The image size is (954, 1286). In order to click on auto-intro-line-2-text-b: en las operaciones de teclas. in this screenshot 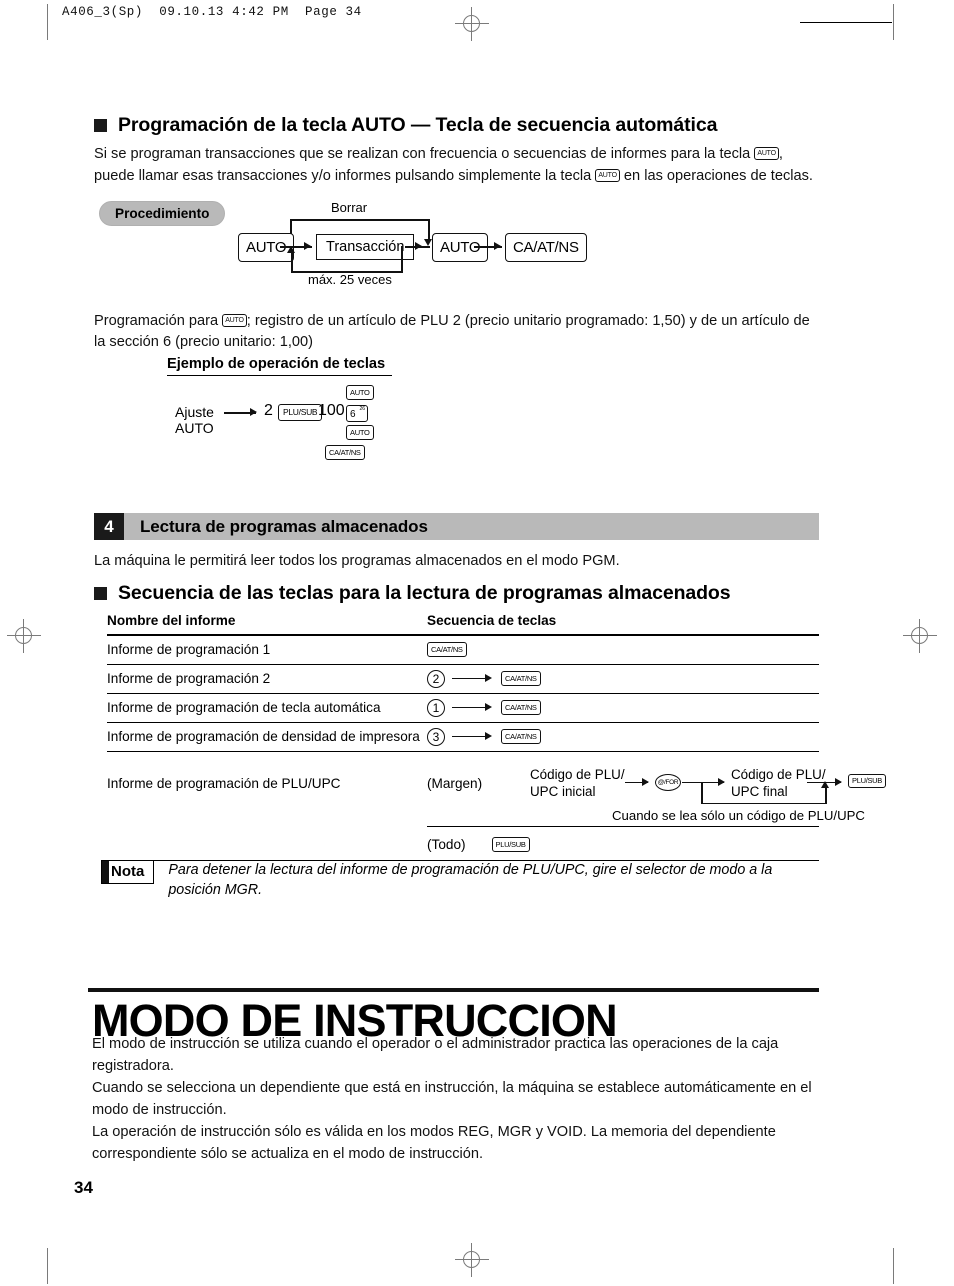, I will do `click(718, 176)`.